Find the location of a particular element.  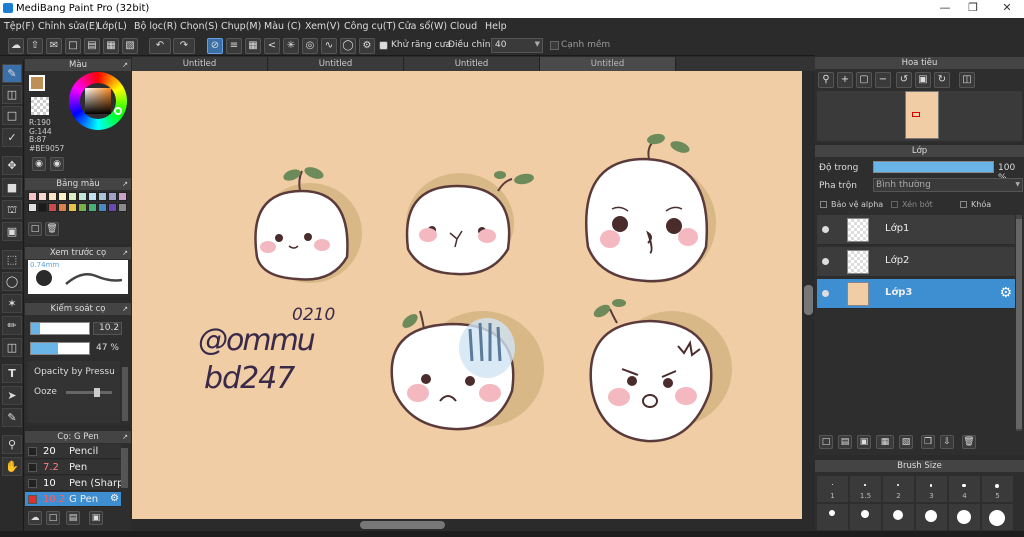

export-icon: ⇧ is located at coordinates (35, 46).